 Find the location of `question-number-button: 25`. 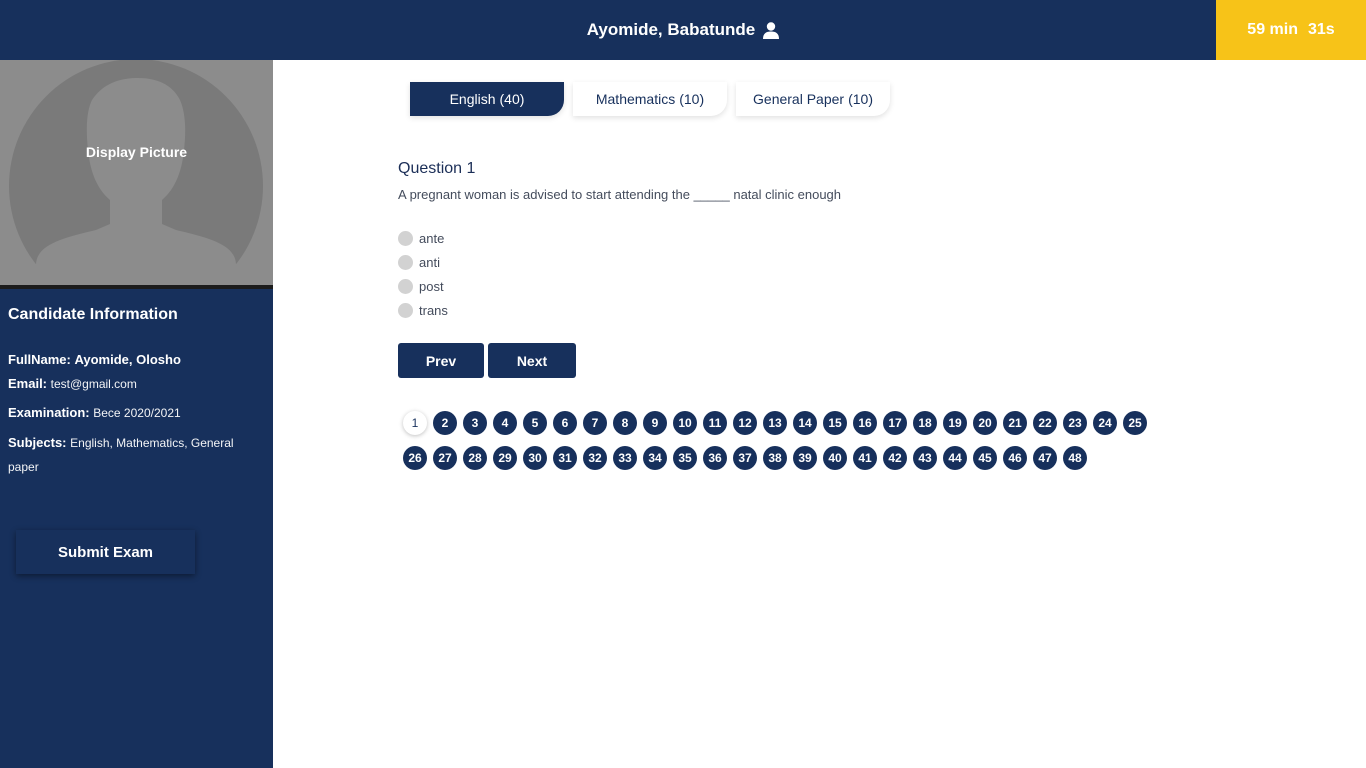

question-number-button: 25 is located at coordinates (1135, 423).